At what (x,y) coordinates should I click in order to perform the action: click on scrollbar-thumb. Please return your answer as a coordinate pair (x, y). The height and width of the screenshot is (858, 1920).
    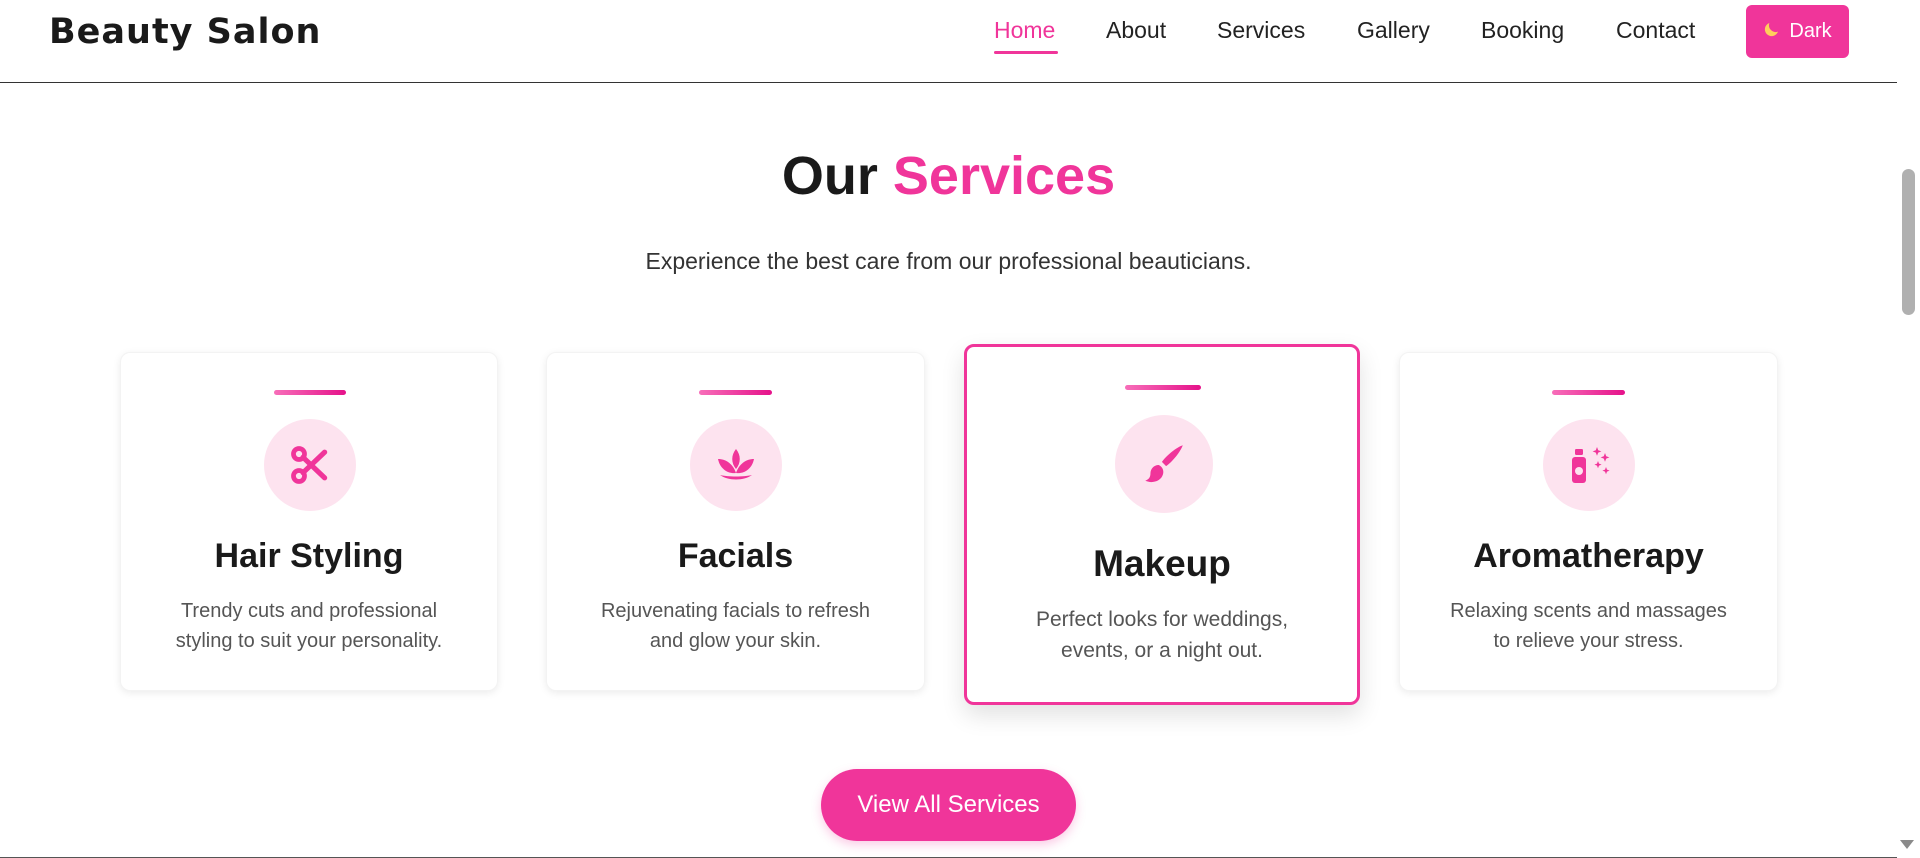
    Looking at the image, I should click on (1908, 242).